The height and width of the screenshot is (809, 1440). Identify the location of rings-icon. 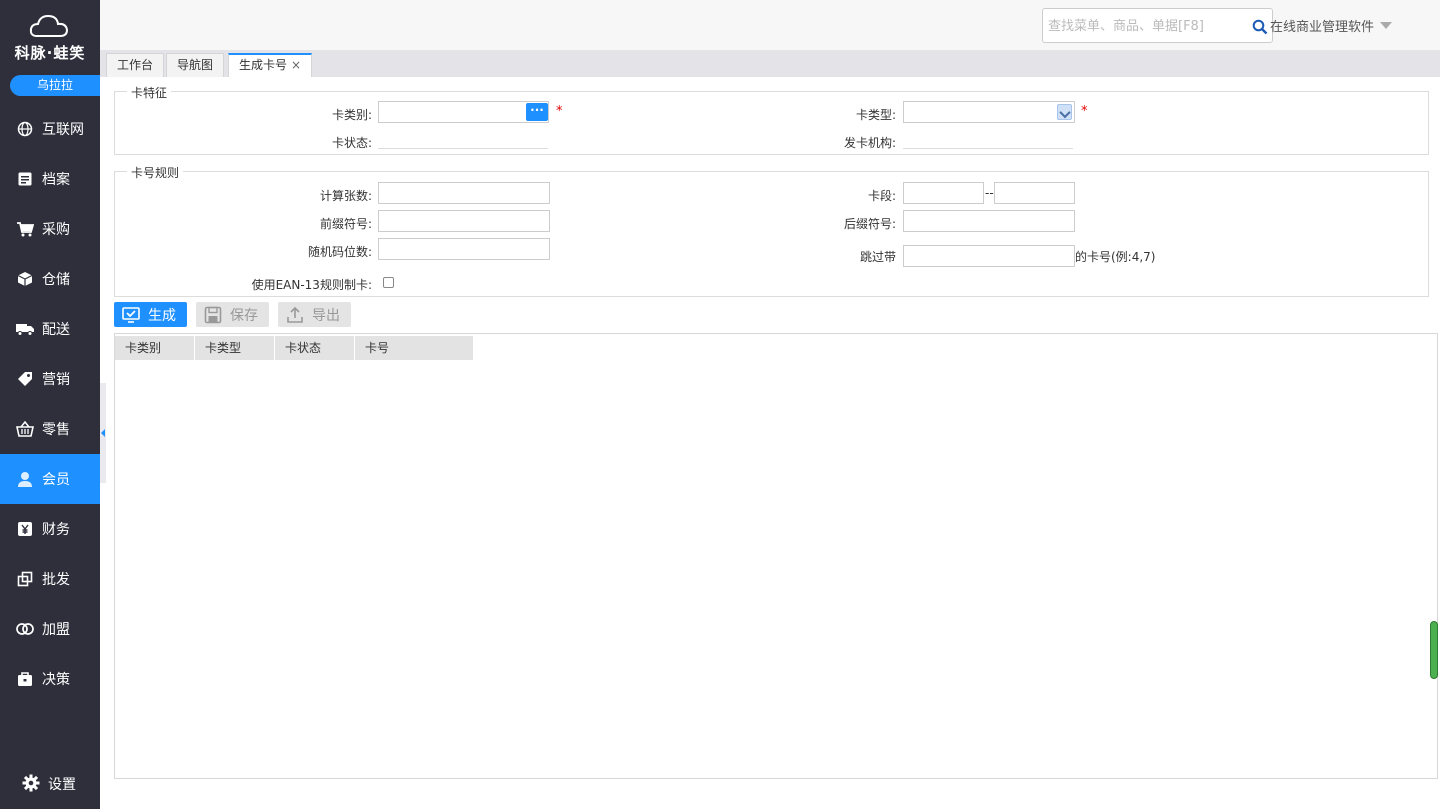
(25, 629).